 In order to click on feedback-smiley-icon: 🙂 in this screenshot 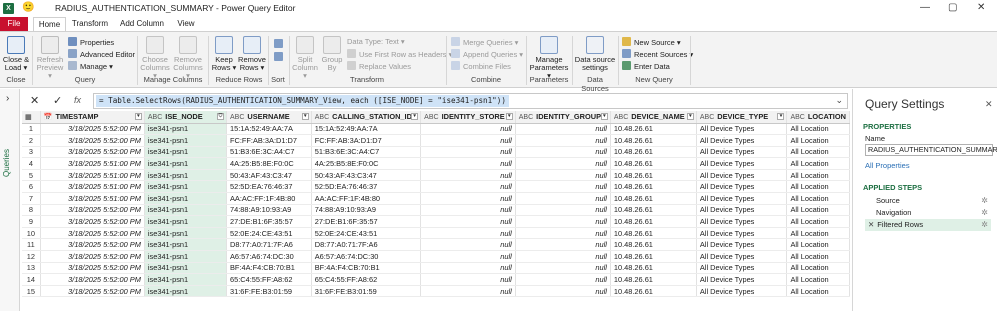, I will do `click(28, 8)`.